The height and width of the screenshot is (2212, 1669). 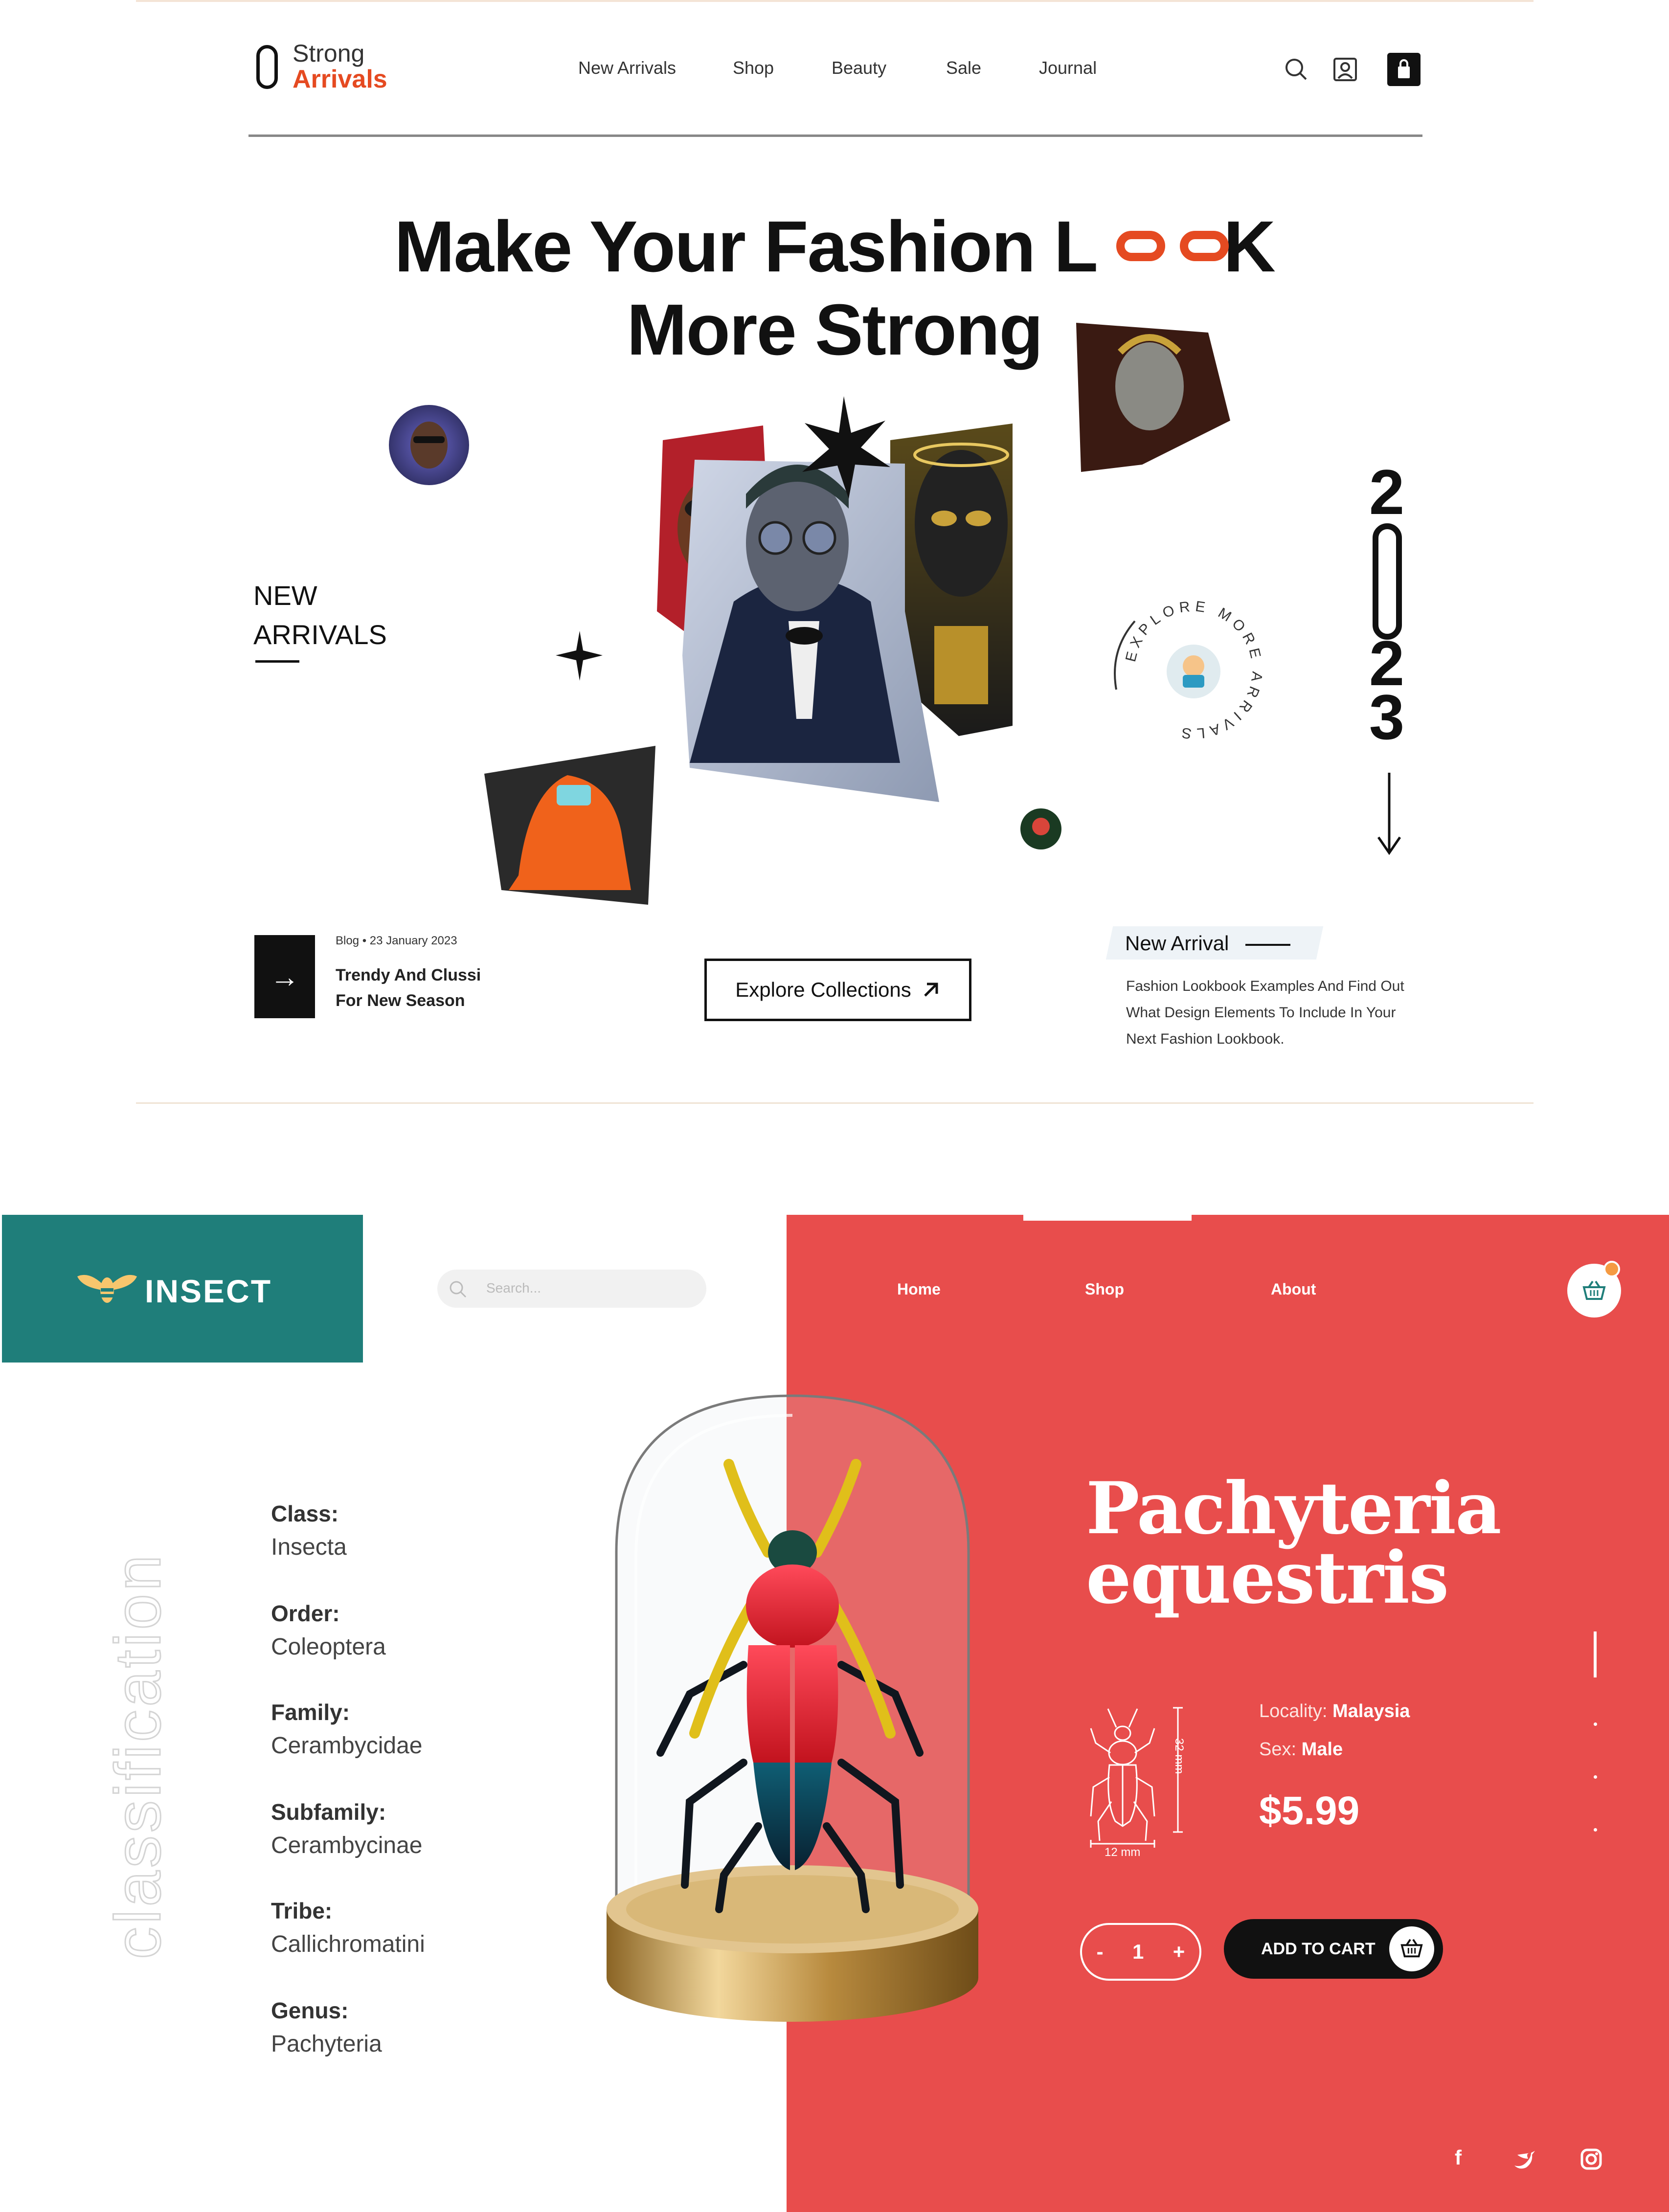 What do you see at coordinates (1153, 397) in the screenshot?
I see `collage-statue-image` at bounding box center [1153, 397].